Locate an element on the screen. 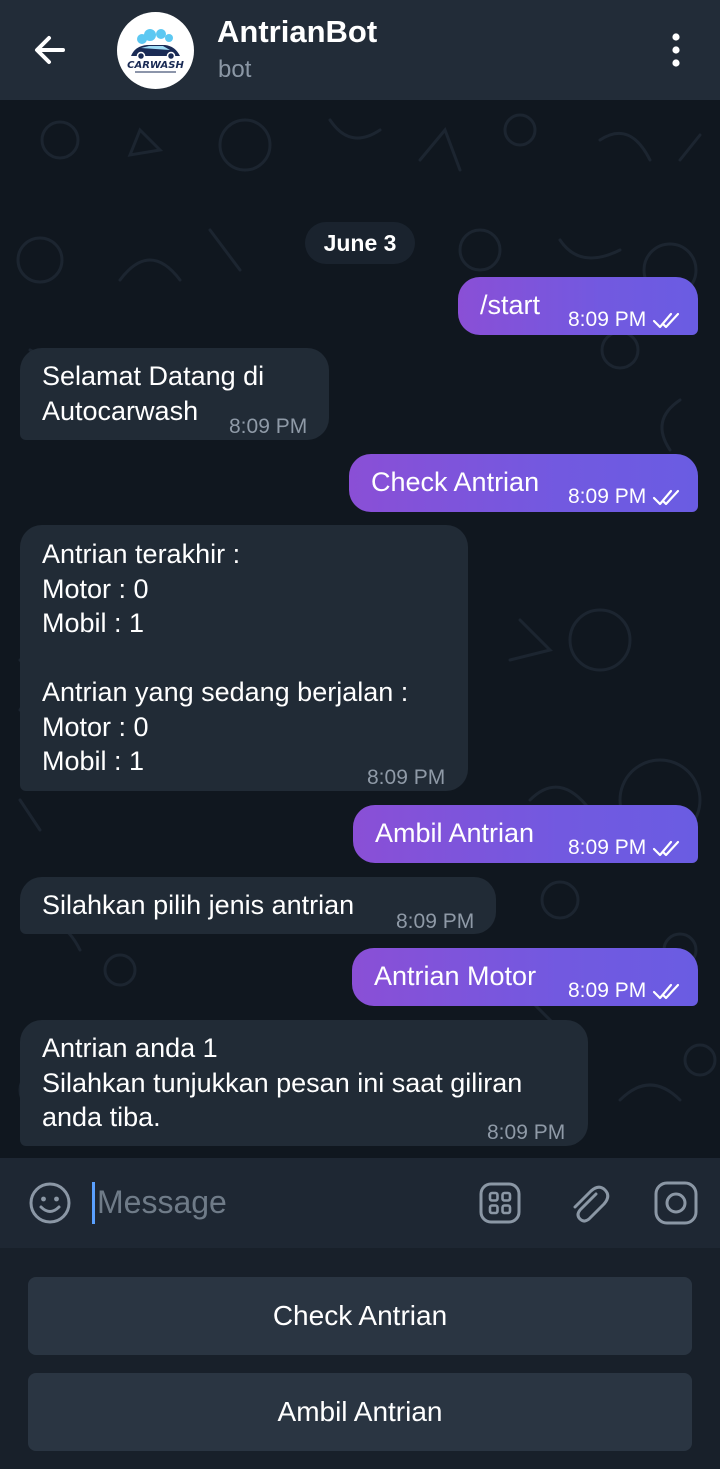 Image resolution: width=720 pixels, height=1469 pixels. message-input: Message is located at coordinates (162, 1202).